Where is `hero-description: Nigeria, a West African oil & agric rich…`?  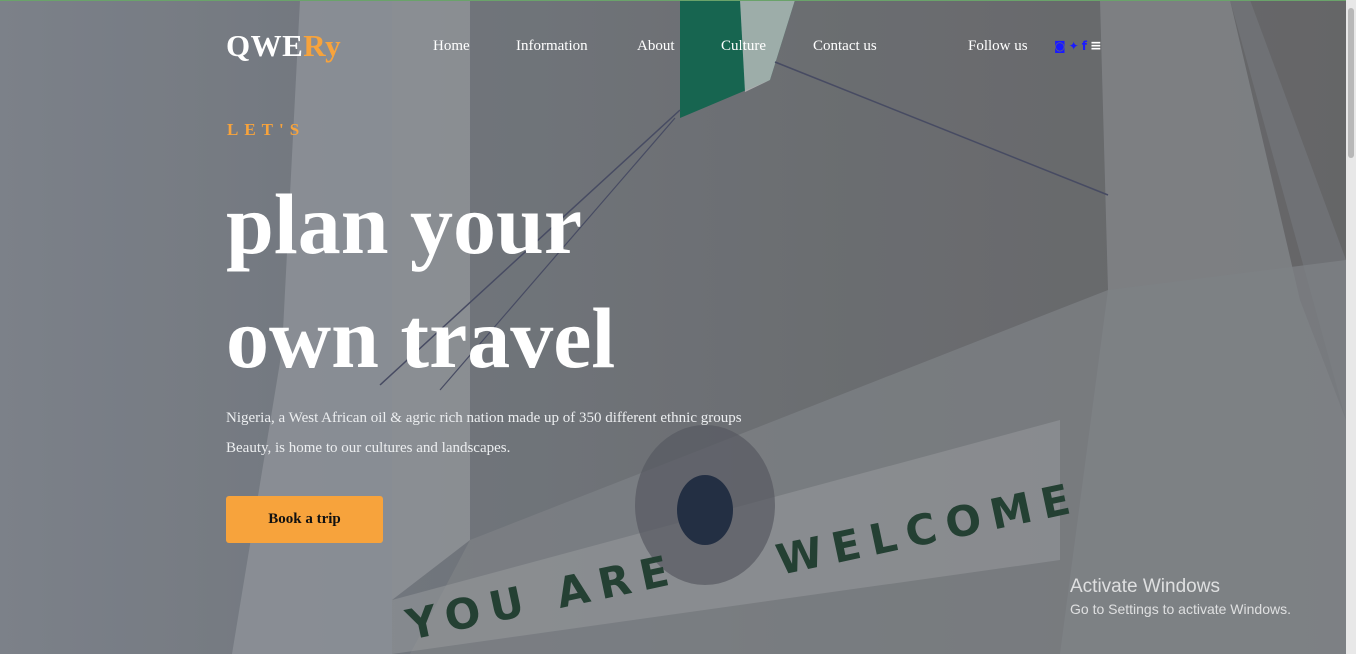 hero-description: Nigeria, a West African oil & agric rich… is located at coordinates (536, 433).